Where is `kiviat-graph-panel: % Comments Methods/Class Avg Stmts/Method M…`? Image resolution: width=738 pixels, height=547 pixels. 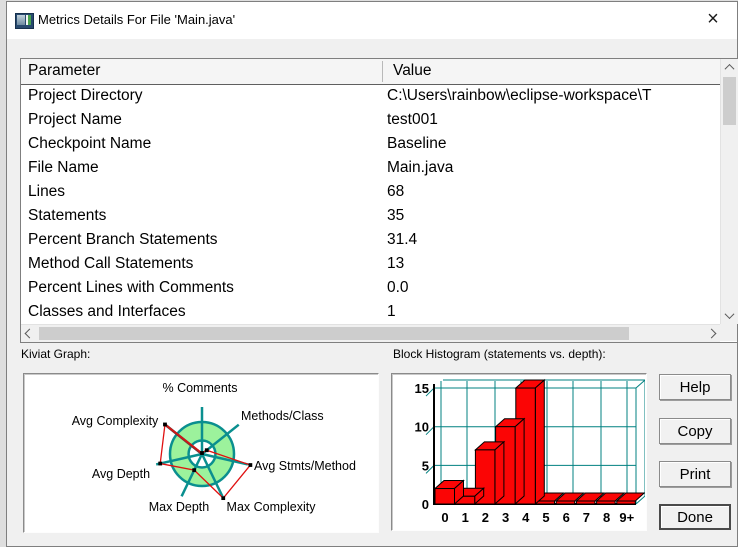 kiviat-graph-panel: % Comments Methods/Class Avg Stmts/Method M… is located at coordinates (201, 453).